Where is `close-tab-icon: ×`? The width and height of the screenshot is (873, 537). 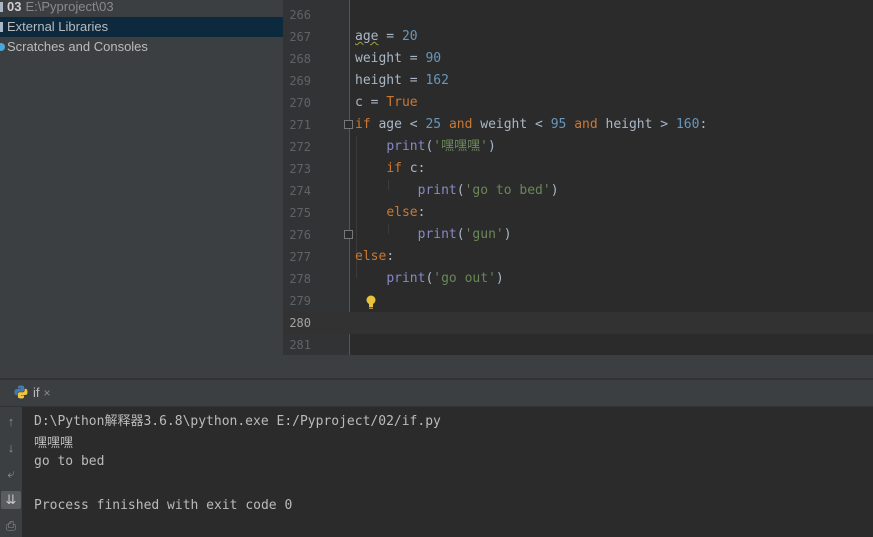
close-tab-icon: × is located at coordinates (47, 393).